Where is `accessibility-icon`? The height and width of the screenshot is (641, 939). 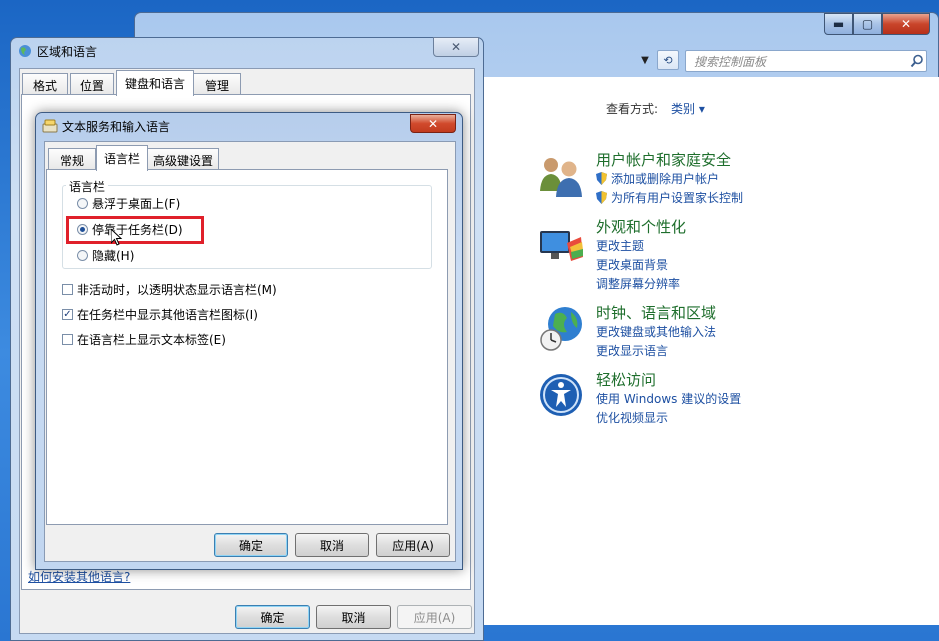 accessibility-icon is located at coordinates (561, 395).